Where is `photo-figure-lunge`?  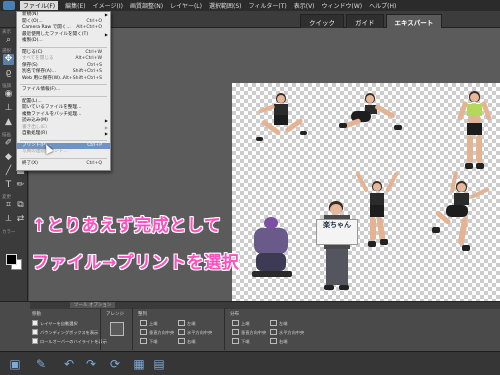 photo-figure-lunge is located at coordinates (282, 120).